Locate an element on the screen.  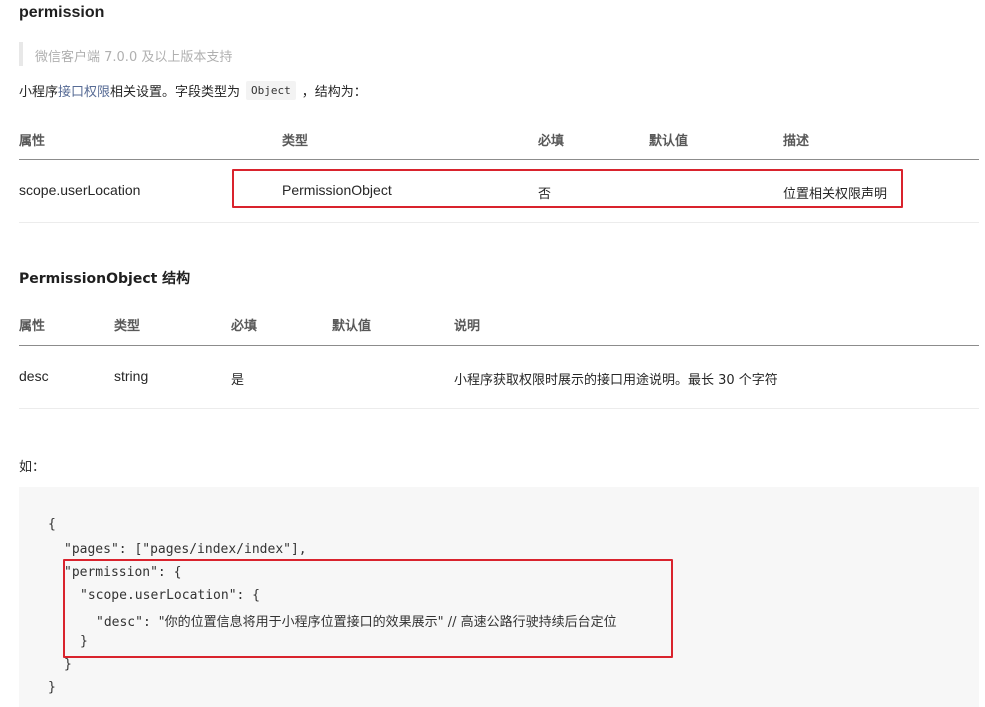
code-line-7: } is located at coordinates (68, 664).